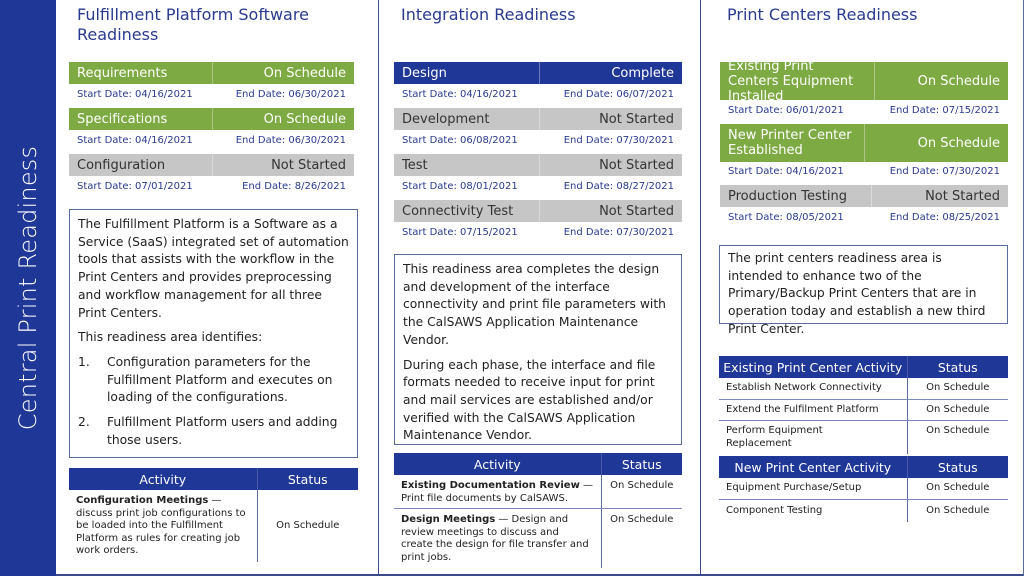 The image size is (1024, 576). Describe the element at coordinates (787, 196) in the screenshot. I see `phase-name: Production Testing` at that location.